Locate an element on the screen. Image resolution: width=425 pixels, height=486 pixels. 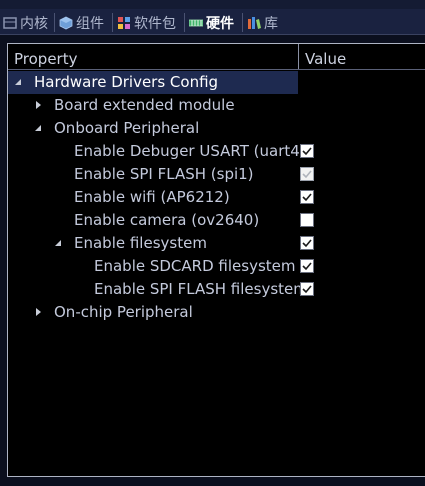
tab-component: 组件 is located at coordinates (81, 22).